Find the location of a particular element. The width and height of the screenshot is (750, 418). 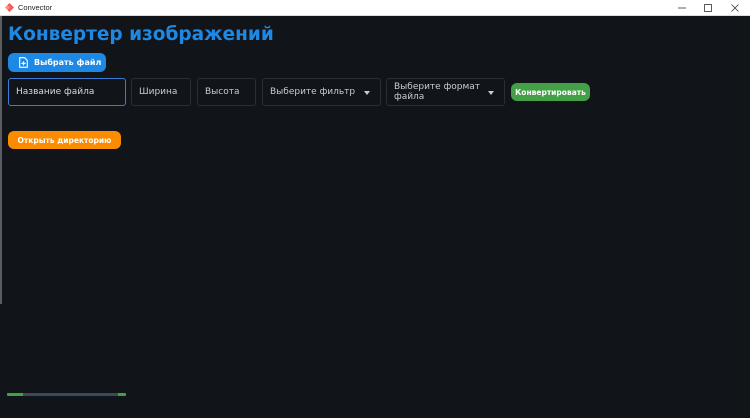

open-directory-button: Открыть директорию is located at coordinates (64, 140).